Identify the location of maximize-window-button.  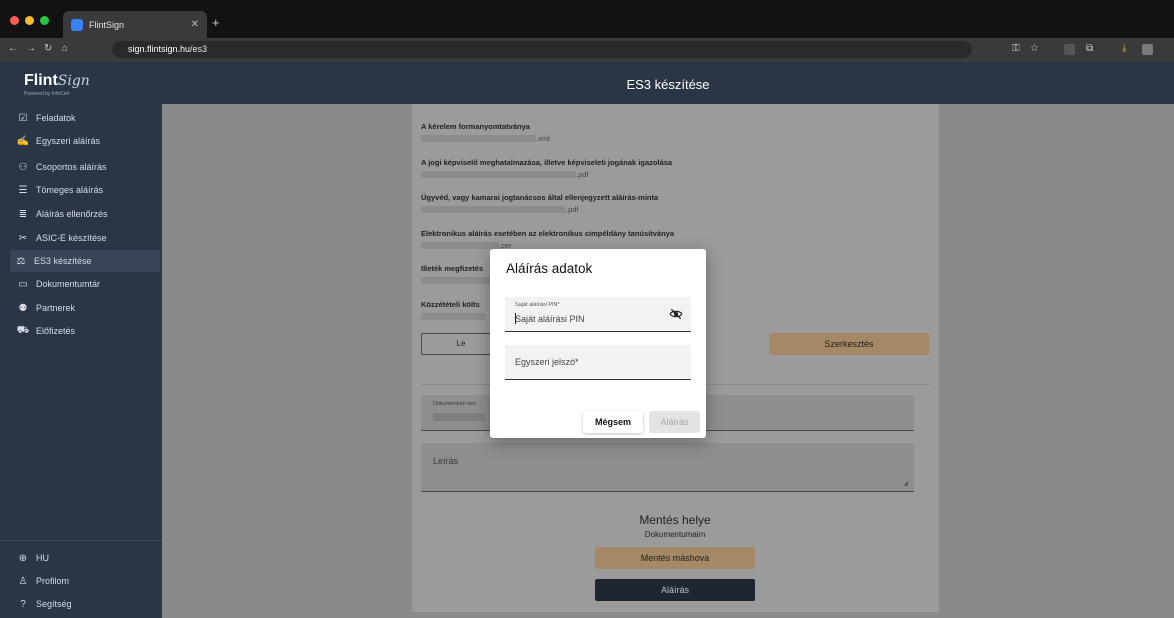
(44, 20).